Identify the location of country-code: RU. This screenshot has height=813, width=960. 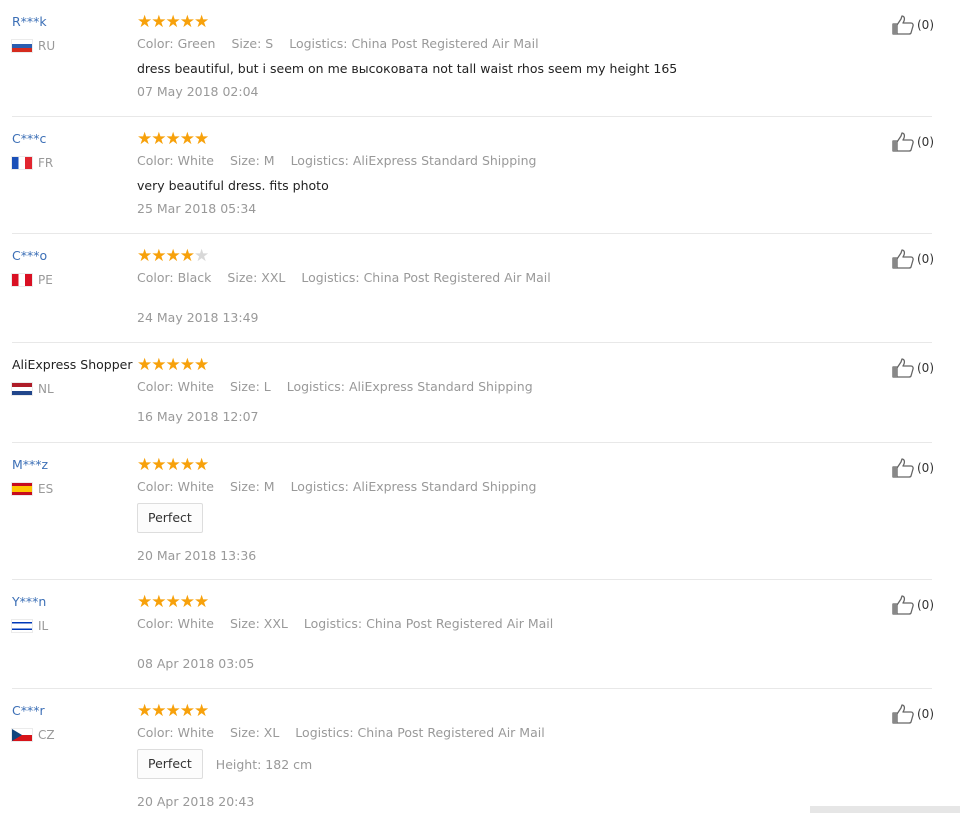
(47, 46).